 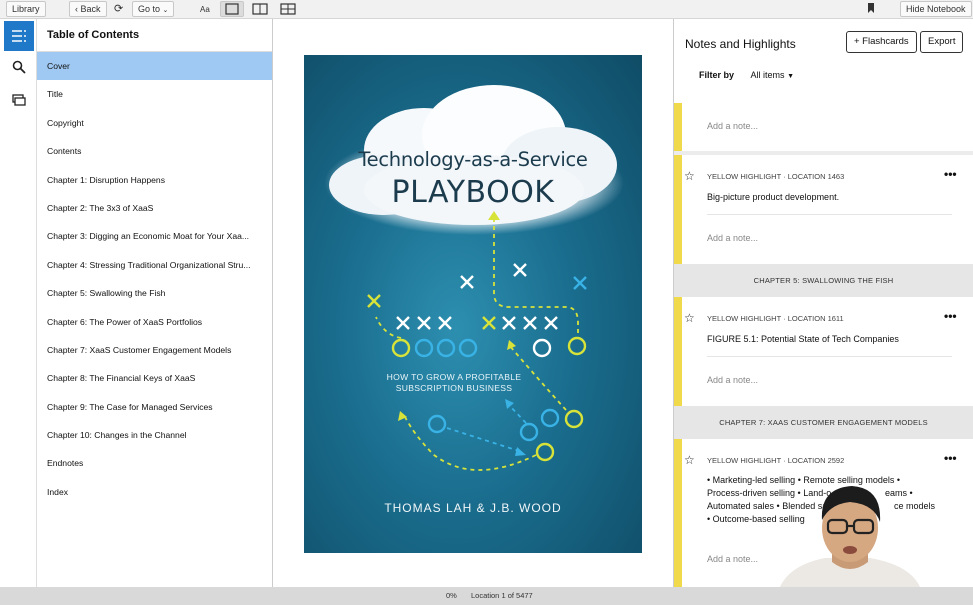 I want to click on cover-subtitle-line1: HOW TO GROW A PROFITABLE, so click(x=454, y=377).